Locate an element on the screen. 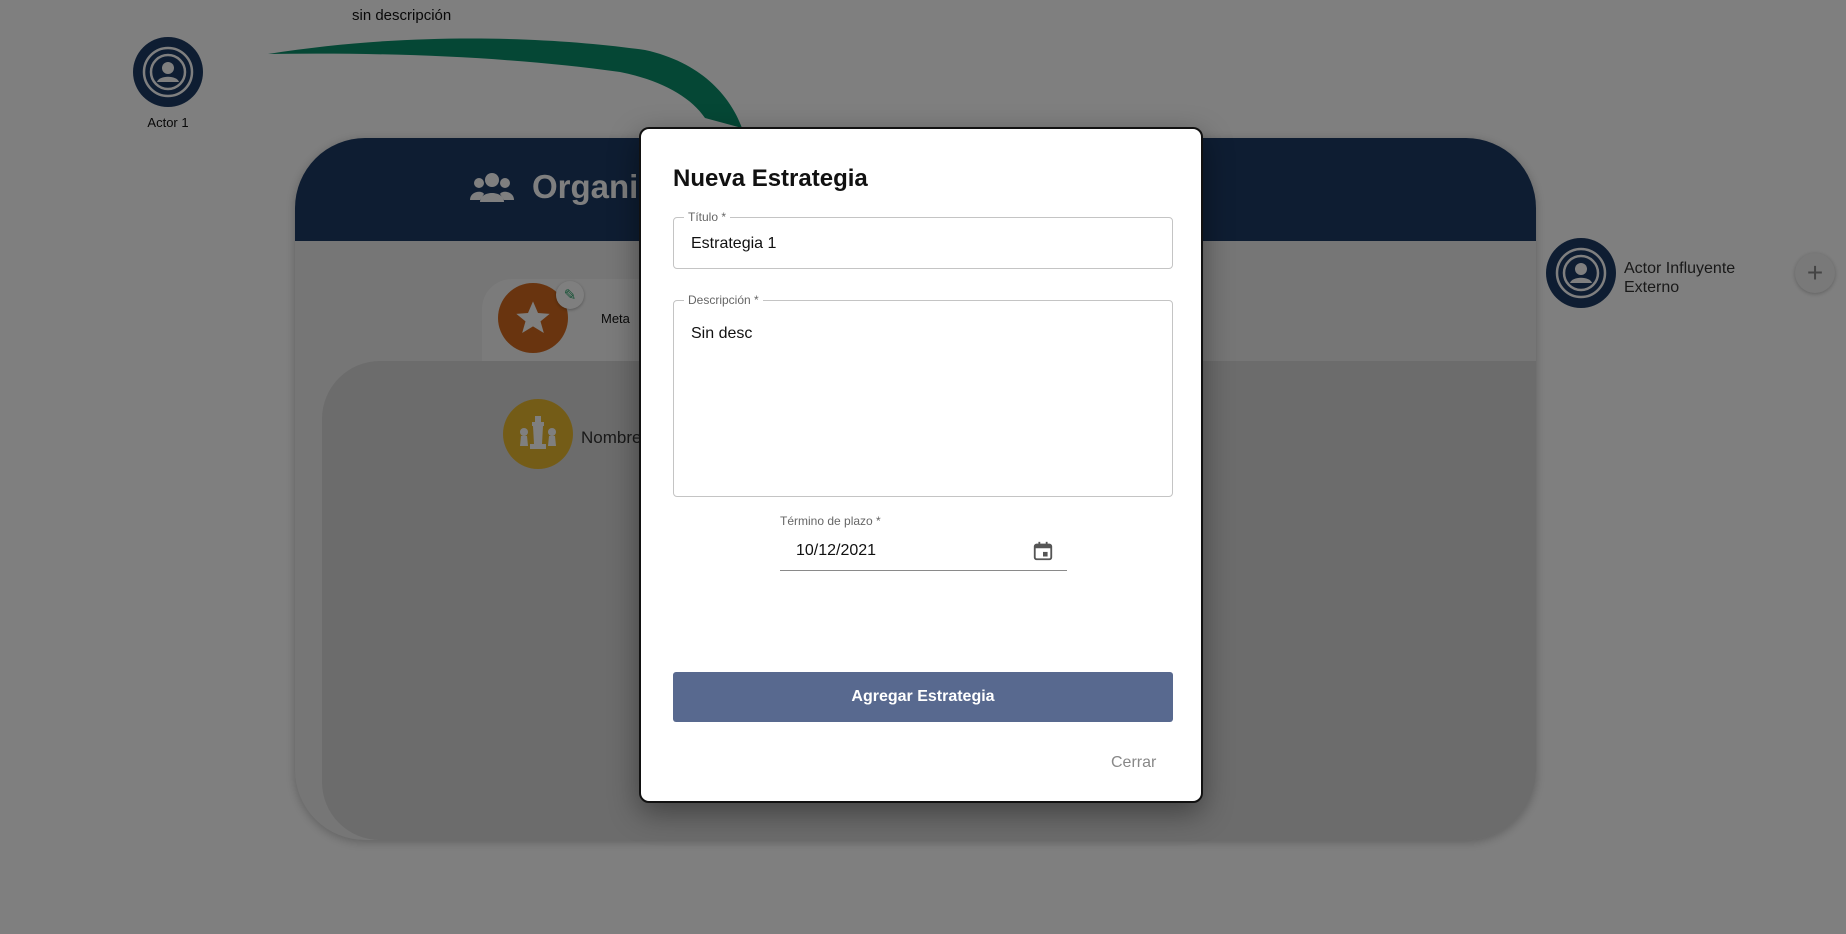 The height and width of the screenshot is (934, 1846). calendar-icon is located at coordinates (1043, 551).